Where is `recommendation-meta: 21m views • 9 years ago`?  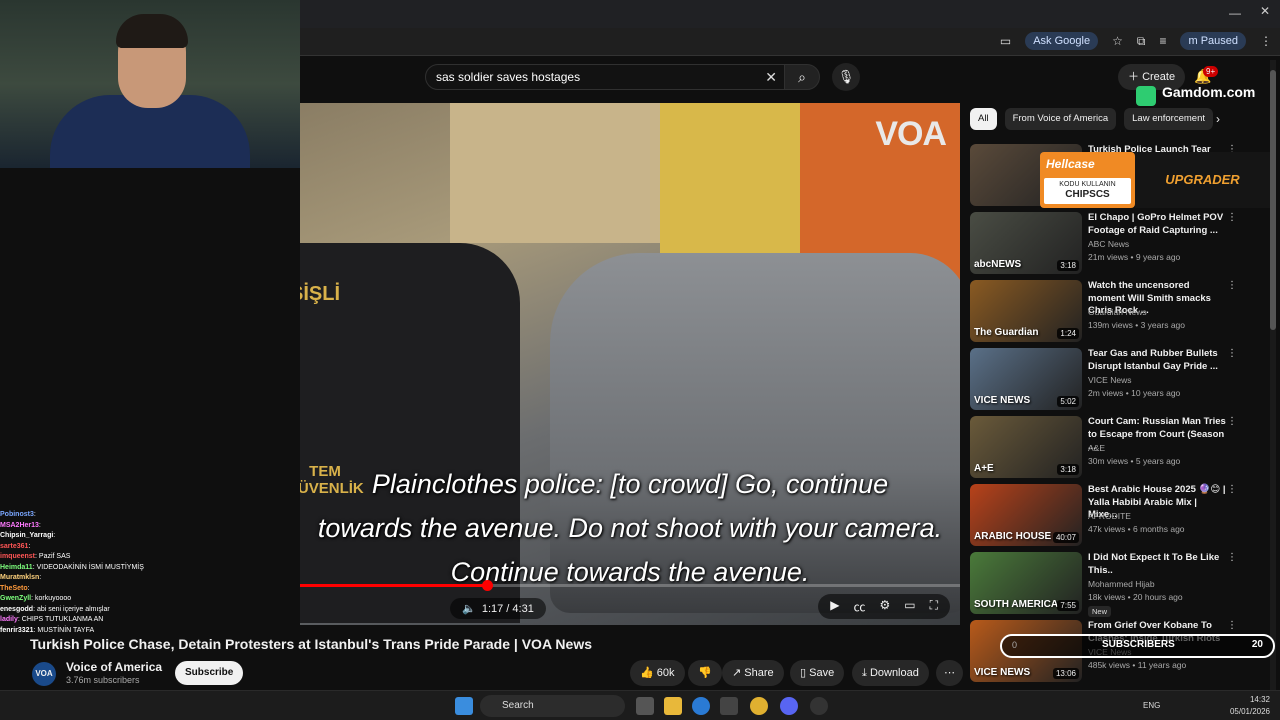
recommendation-meta: 21m views • 9 years ago is located at coordinates (1134, 257).